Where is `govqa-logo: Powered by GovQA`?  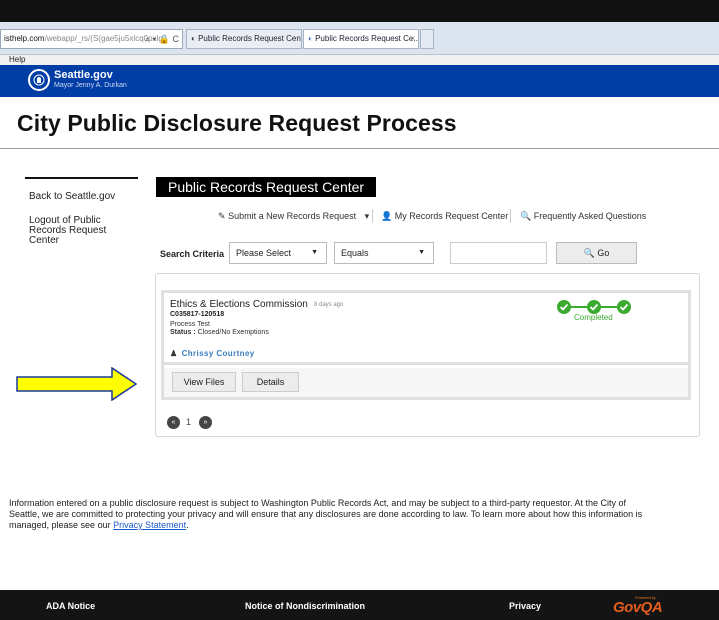 govqa-logo: Powered by GovQA is located at coordinates (644, 606).